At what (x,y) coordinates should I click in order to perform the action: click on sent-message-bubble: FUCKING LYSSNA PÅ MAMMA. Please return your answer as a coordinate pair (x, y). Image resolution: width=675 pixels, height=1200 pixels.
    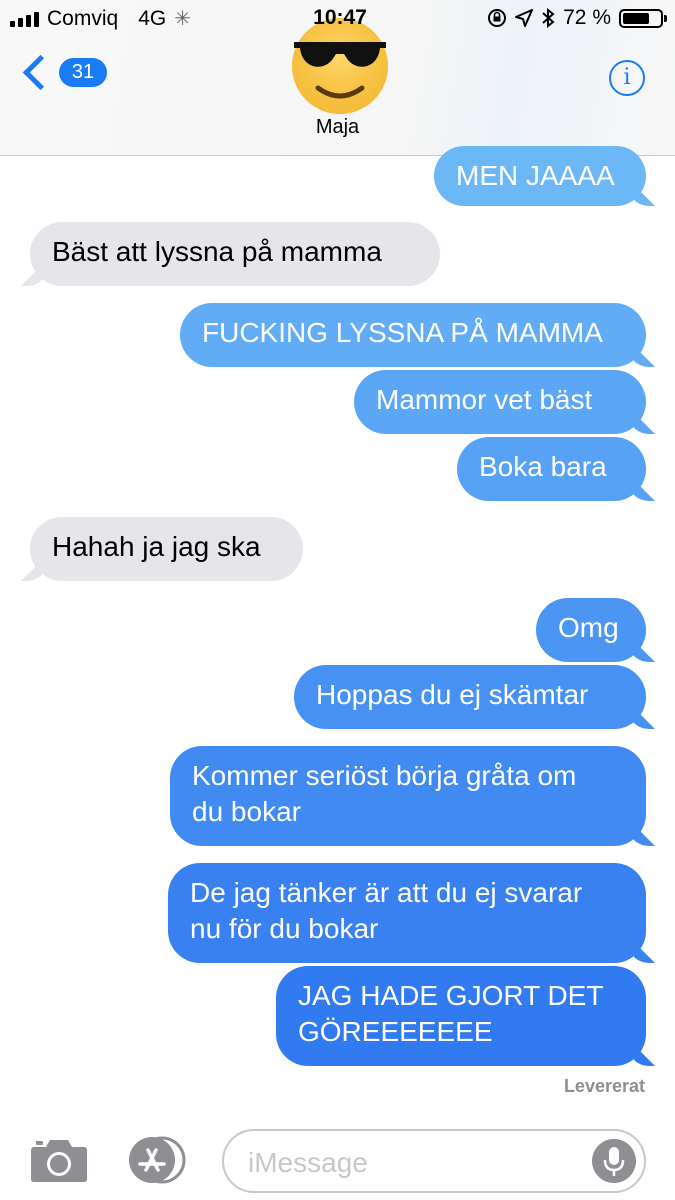
    Looking at the image, I should click on (413, 335).